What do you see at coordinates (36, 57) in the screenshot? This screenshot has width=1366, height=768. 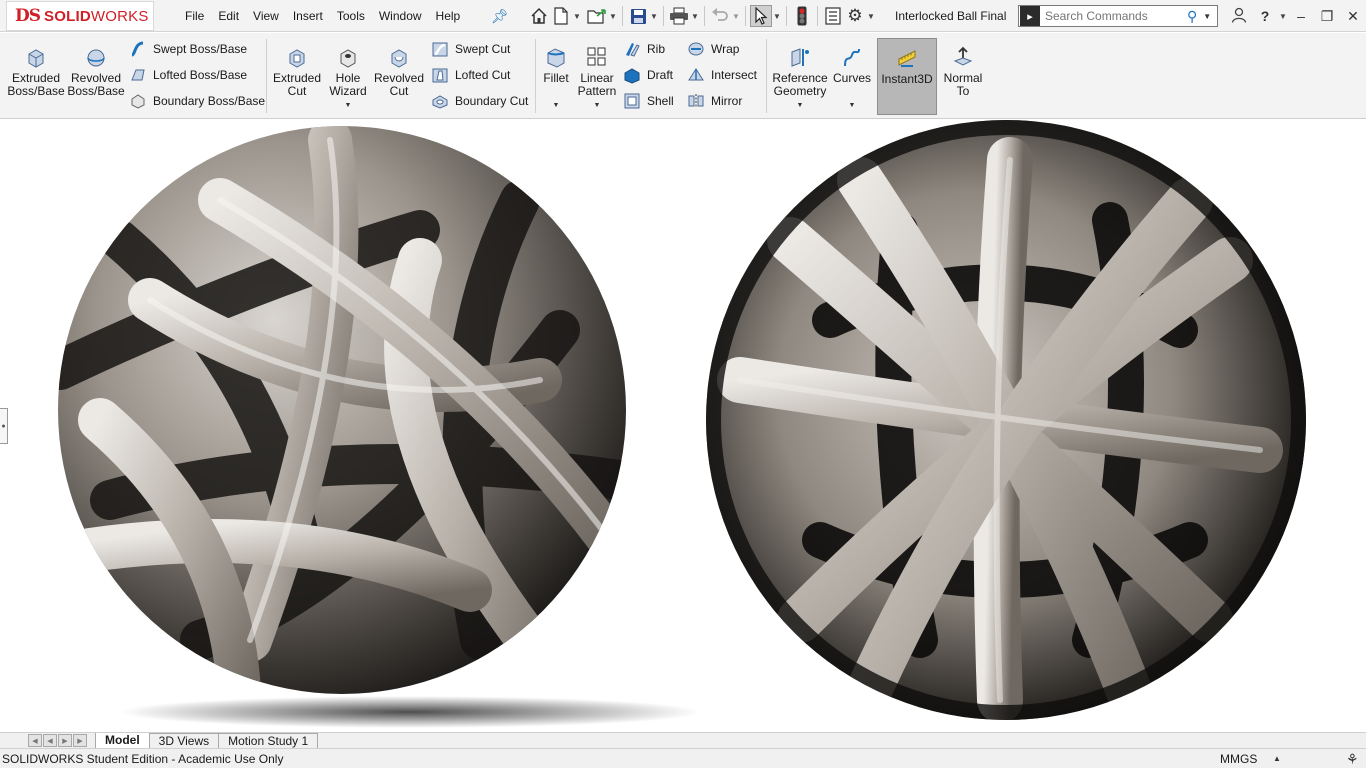 I see `extruded-boss-icon` at bounding box center [36, 57].